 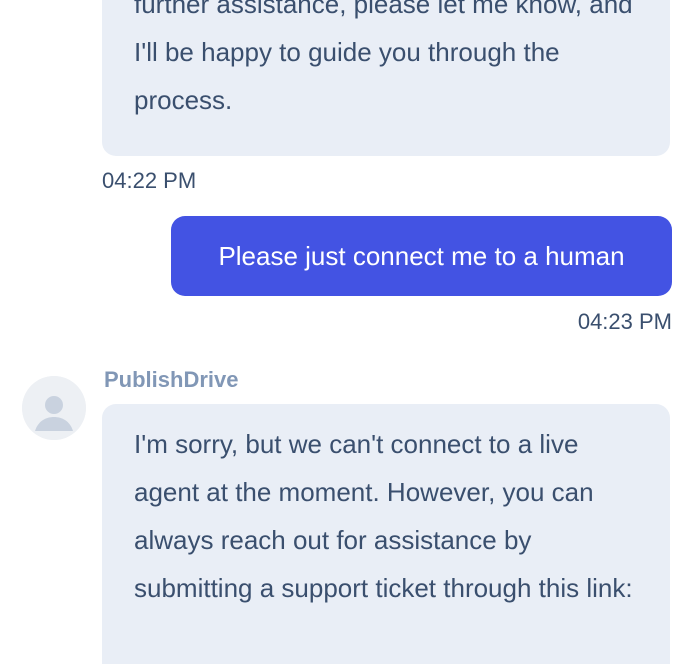 I want to click on message-timestamp: 04:22 PM, so click(x=149, y=180).